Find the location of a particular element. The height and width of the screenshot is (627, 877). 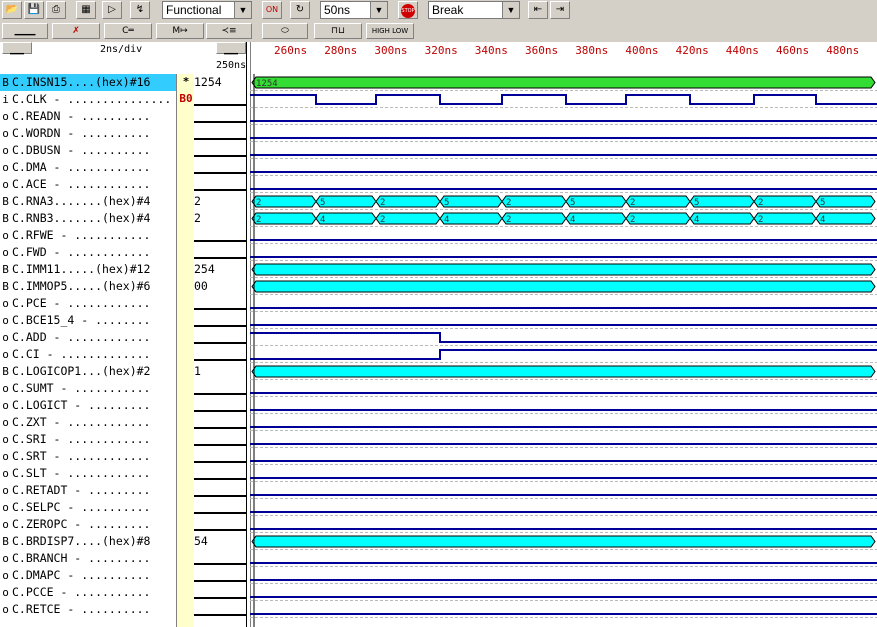

delete-signal-icon: ✗ is located at coordinates (76, 31).